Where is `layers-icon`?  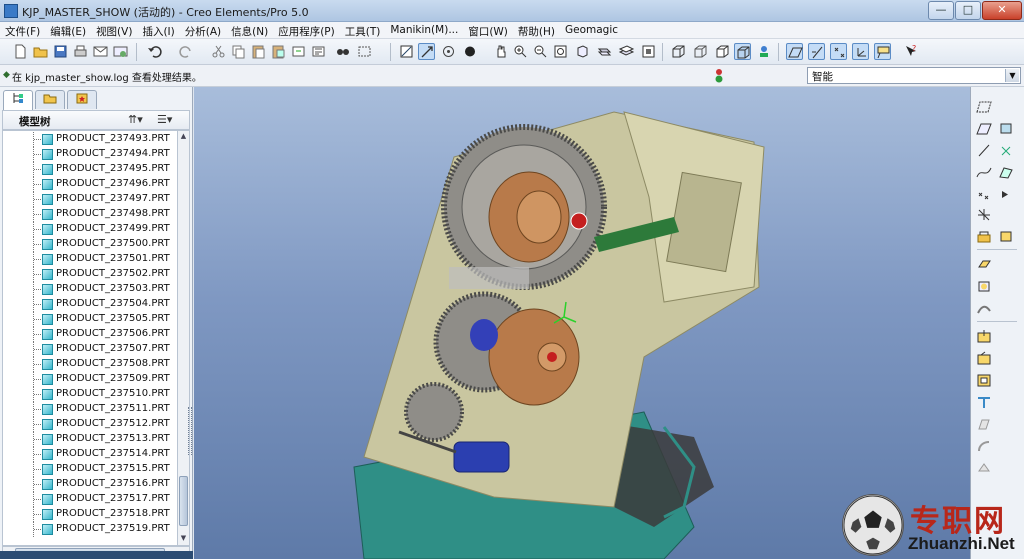 layers-icon is located at coordinates (626, 51).